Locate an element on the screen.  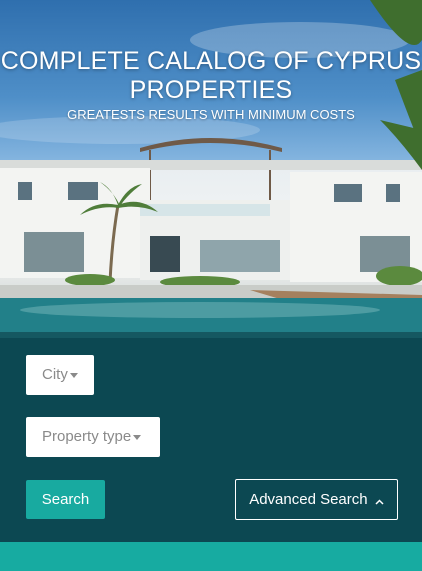
advanced-search-label: Advanced Search is located at coordinates (308, 499).